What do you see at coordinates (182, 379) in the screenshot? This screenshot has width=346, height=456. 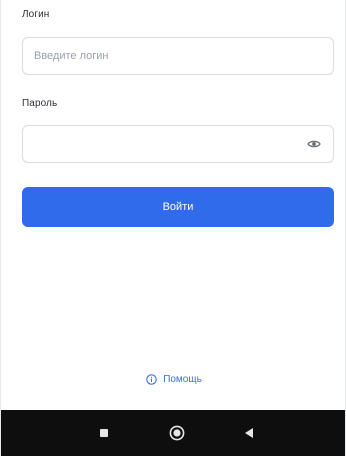 I see `help-label: Помощь` at bounding box center [182, 379].